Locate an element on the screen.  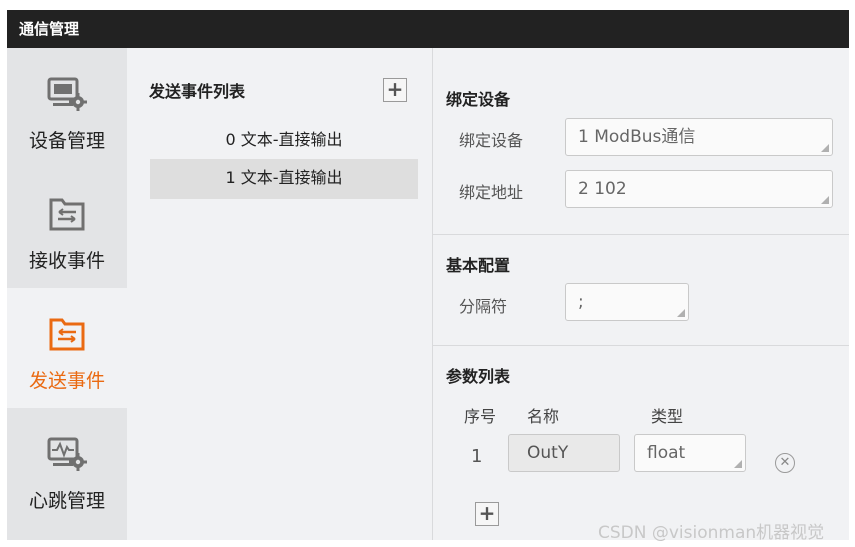
device-settings-icon is located at coordinates (67, 94).